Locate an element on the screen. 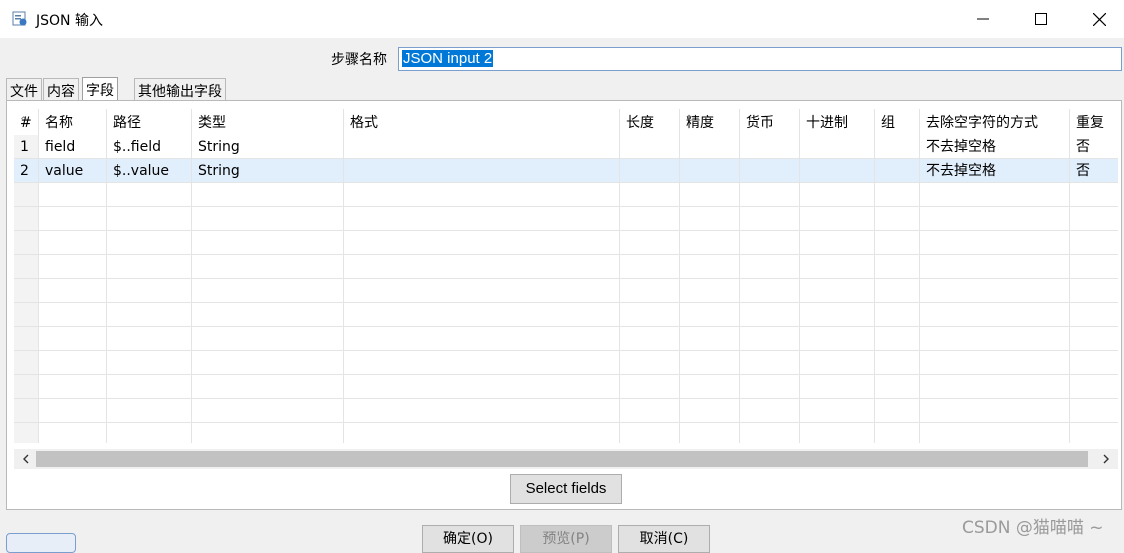  column-header: 类型 is located at coordinates (268, 122).